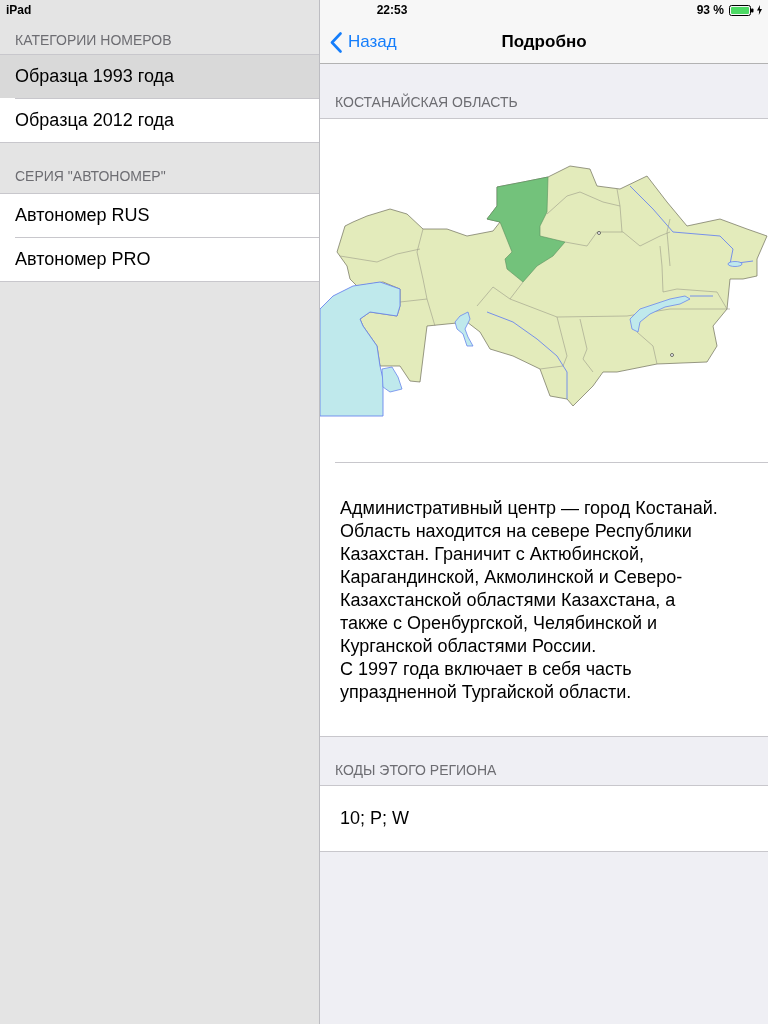  What do you see at coordinates (375, 818) in the screenshot?
I see `region-codes: 10; P; W` at bounding box center [375, 818].